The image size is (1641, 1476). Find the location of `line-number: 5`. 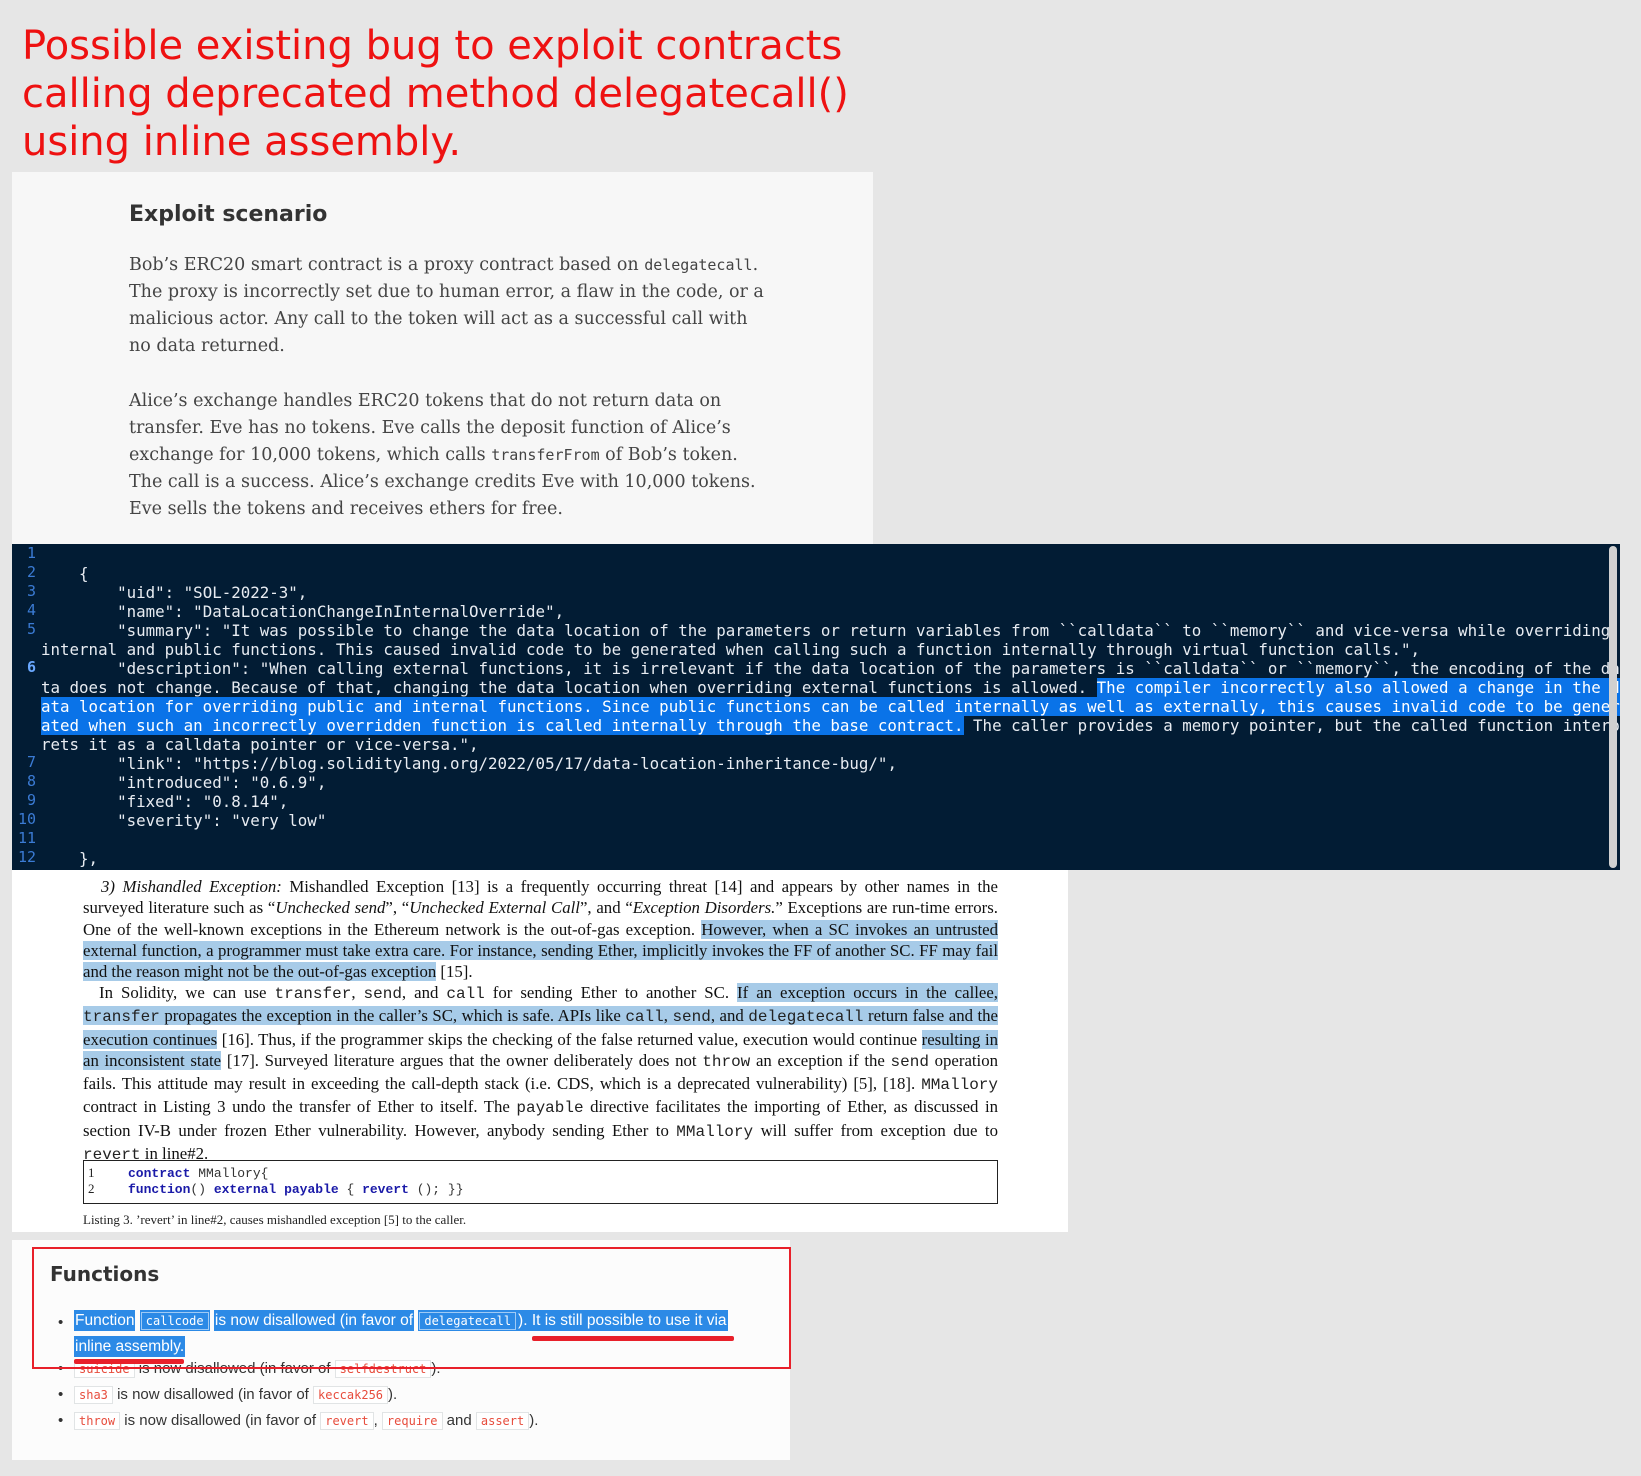

line-number: 5 is located at coordinates (31, 629).